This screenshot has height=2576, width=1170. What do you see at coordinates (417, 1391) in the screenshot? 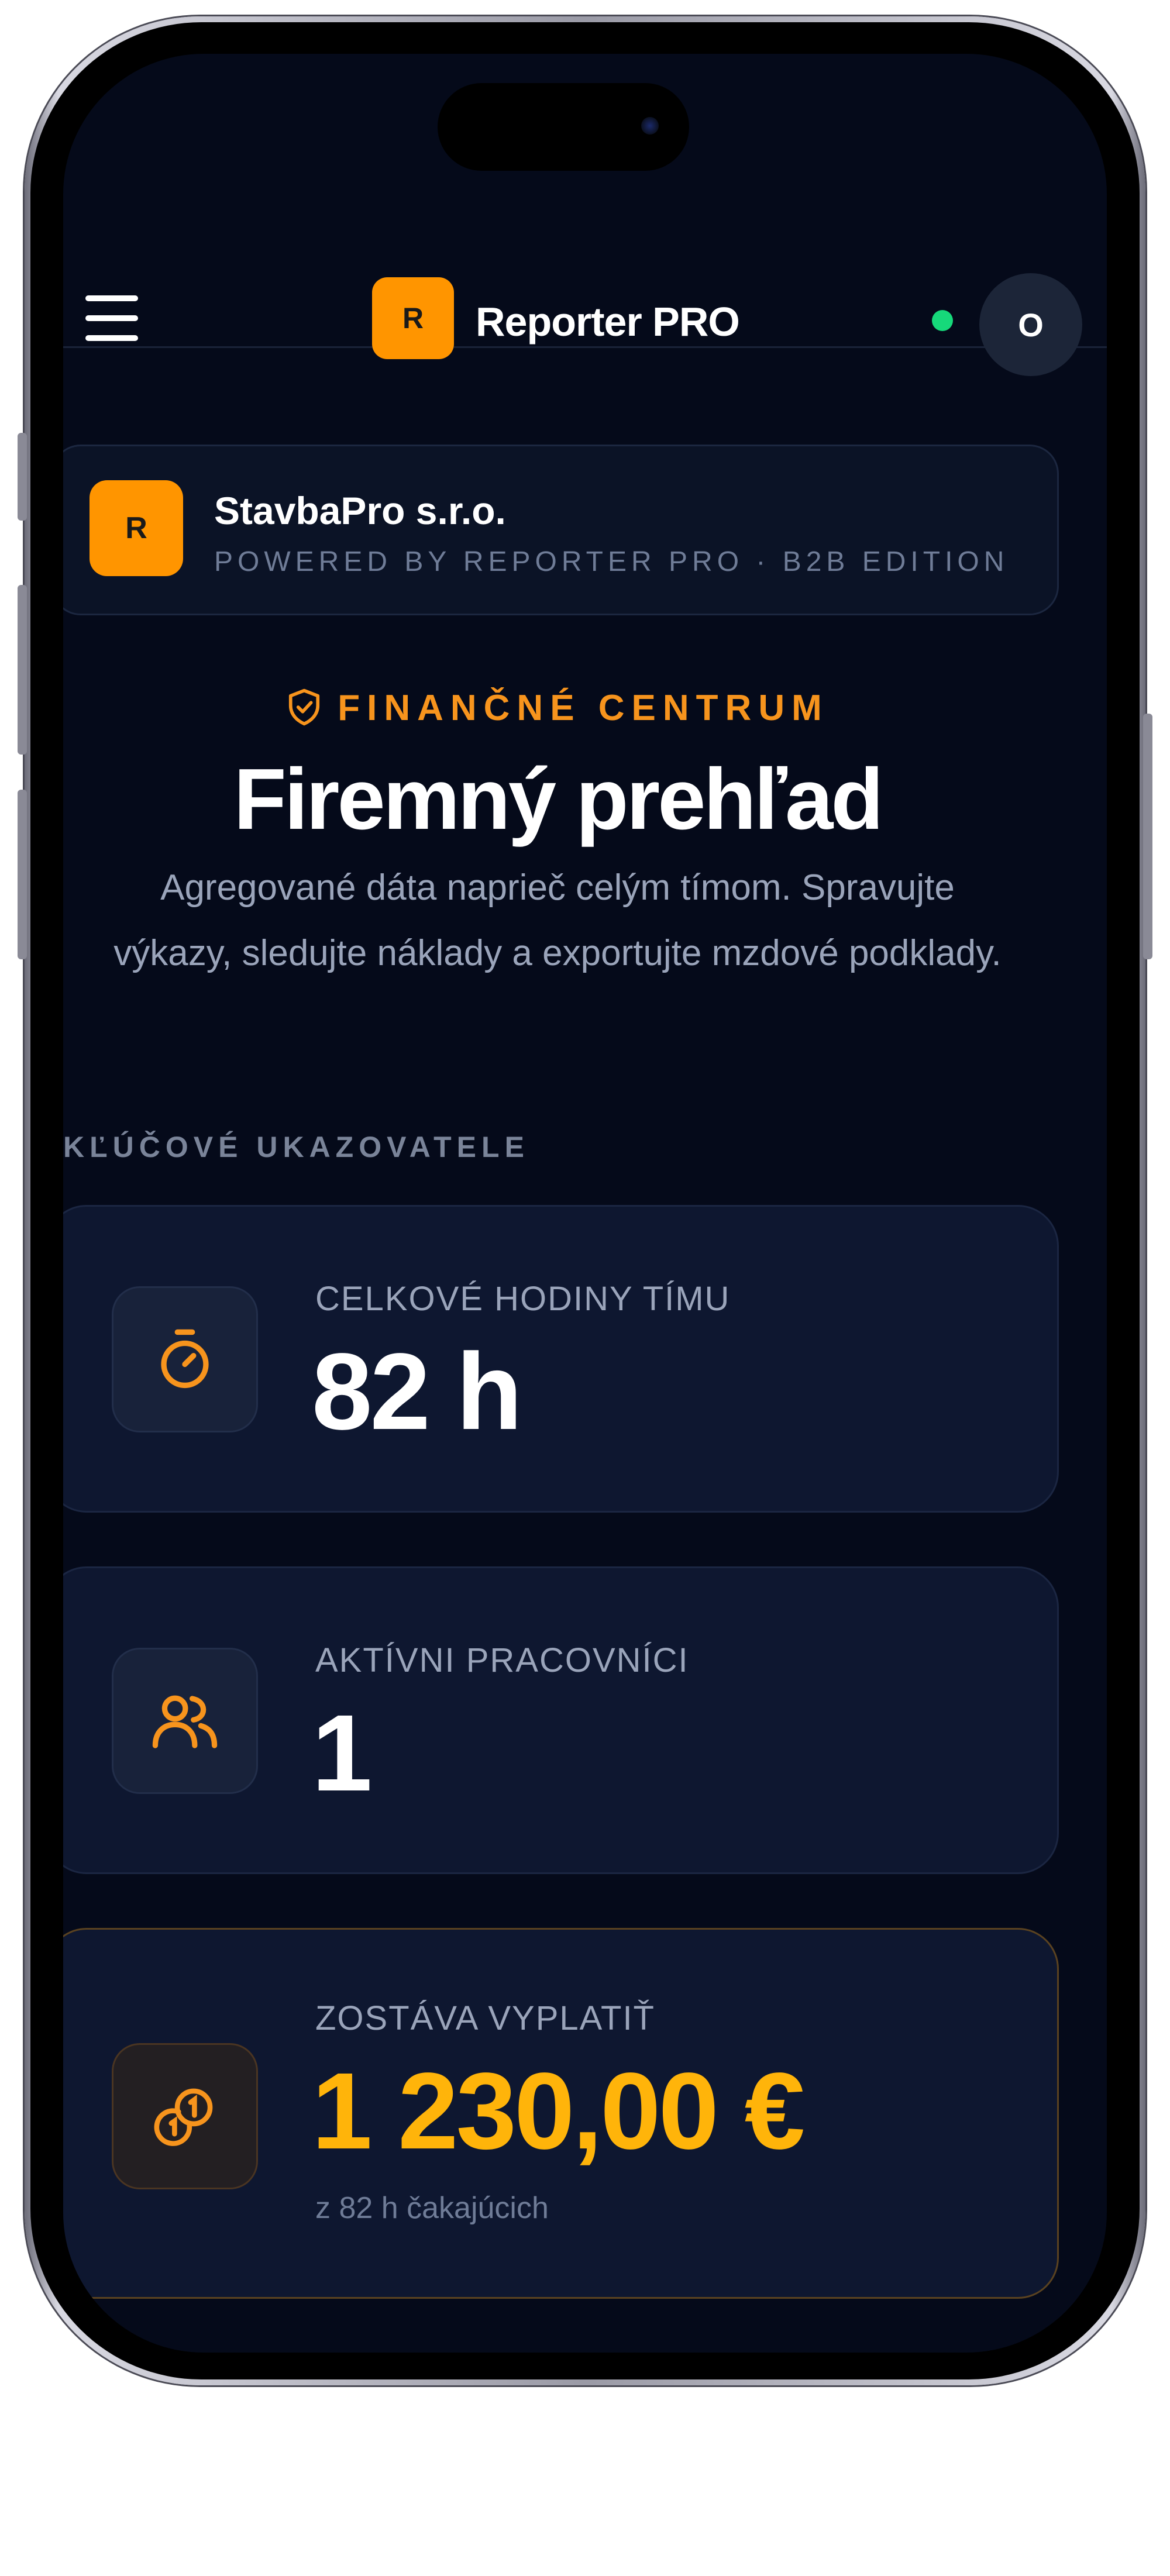
I see `kpi-value: 82 h` at bounding box center [417, 1391].